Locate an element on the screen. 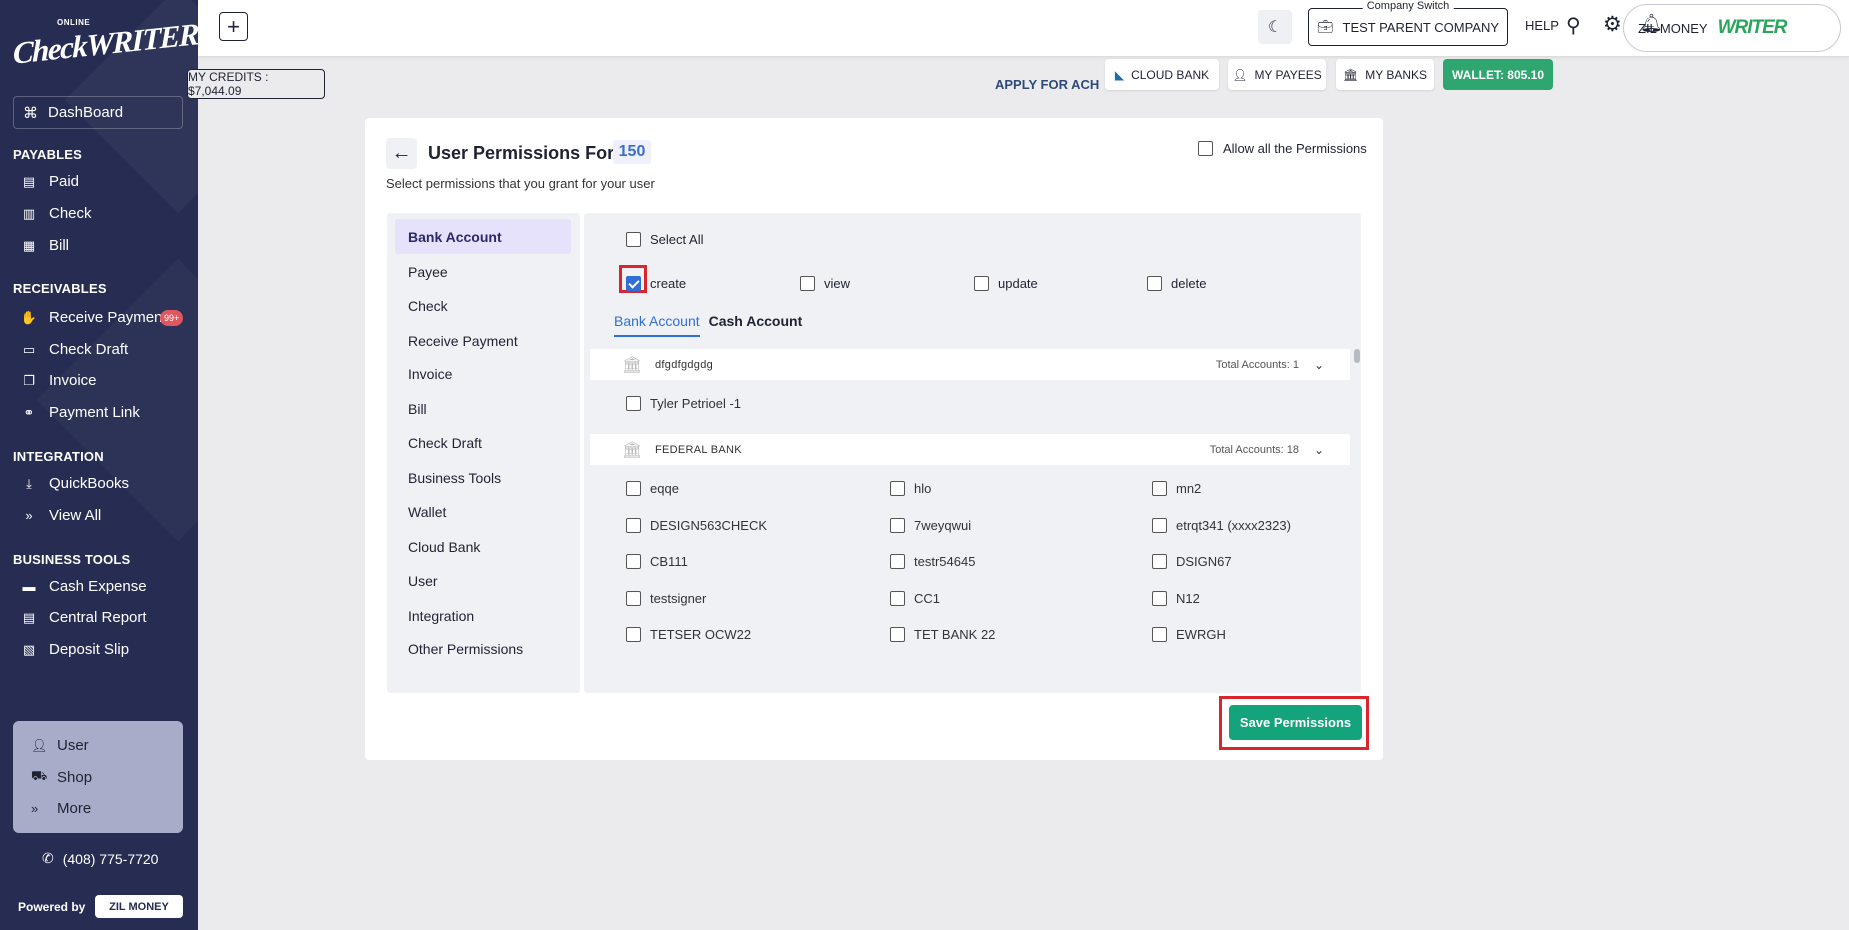 The width and height of the screenshot is (1849, 930). account-option: hlo is located at coordinates (910, 488).